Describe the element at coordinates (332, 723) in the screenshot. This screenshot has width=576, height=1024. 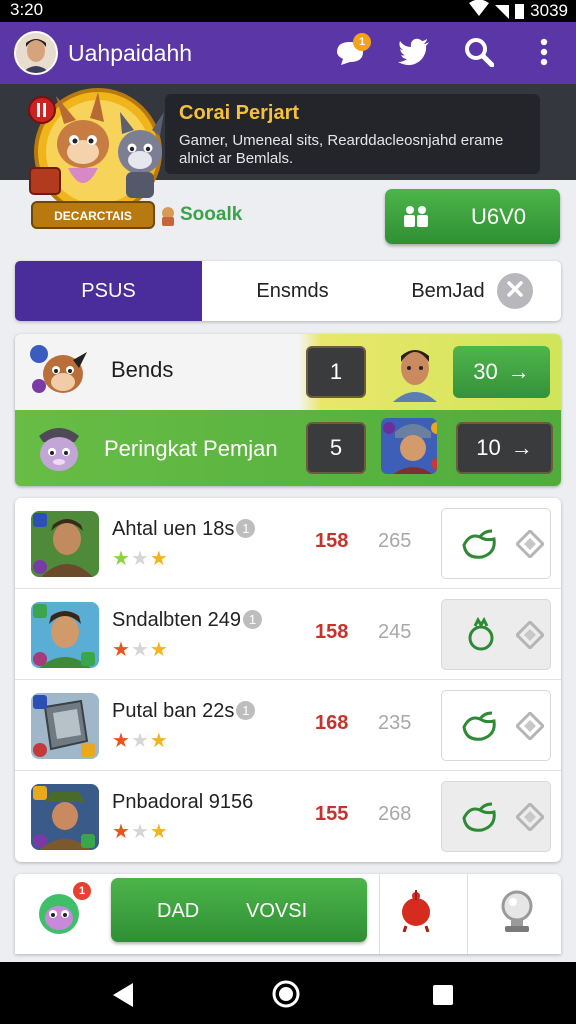
I see `item-value-primary: 168` at that location.